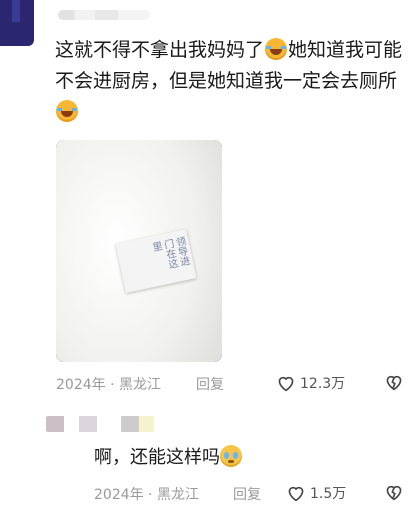 The height and width of the screenshot is (523, 413). What do you see at coordinates (146, 495) in the screenshot?
I see `reply-date-location: 2024年 · 黑龙江` at bounding box center [146, 495].